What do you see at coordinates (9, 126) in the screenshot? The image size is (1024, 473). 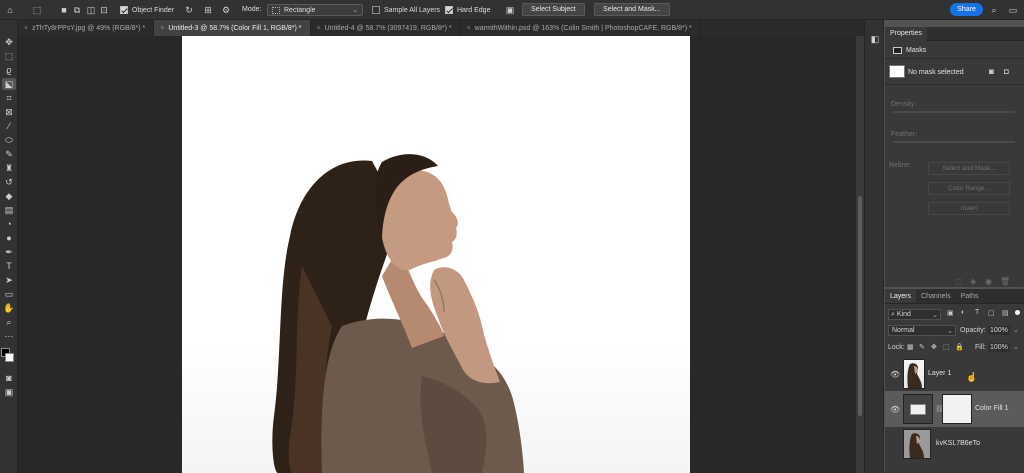 I see `eyedropper-tool-icon: ⁄` at bounding box center [9, 126].